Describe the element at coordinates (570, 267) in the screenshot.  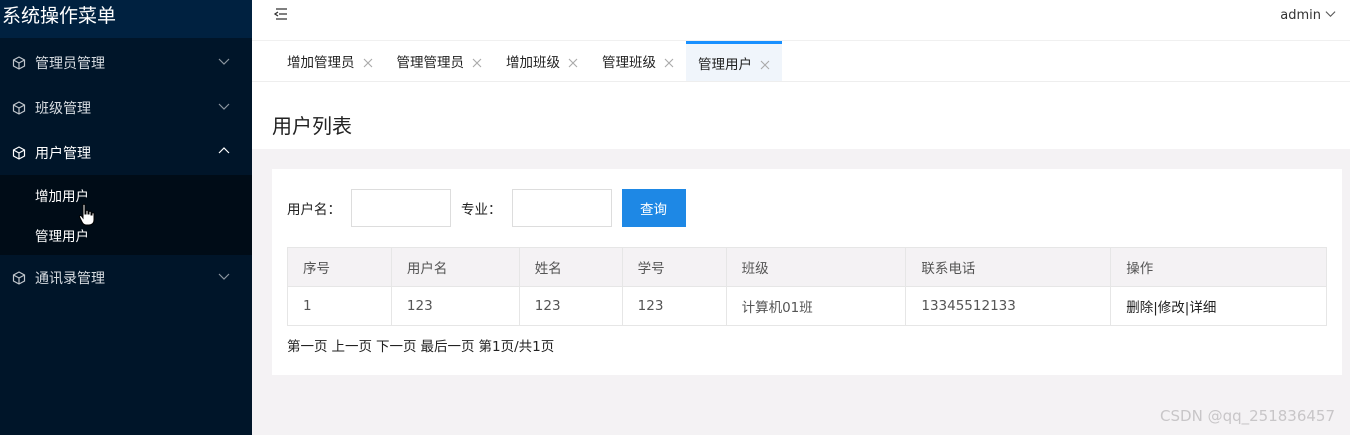
I see `column-header: 姓名` at that location.